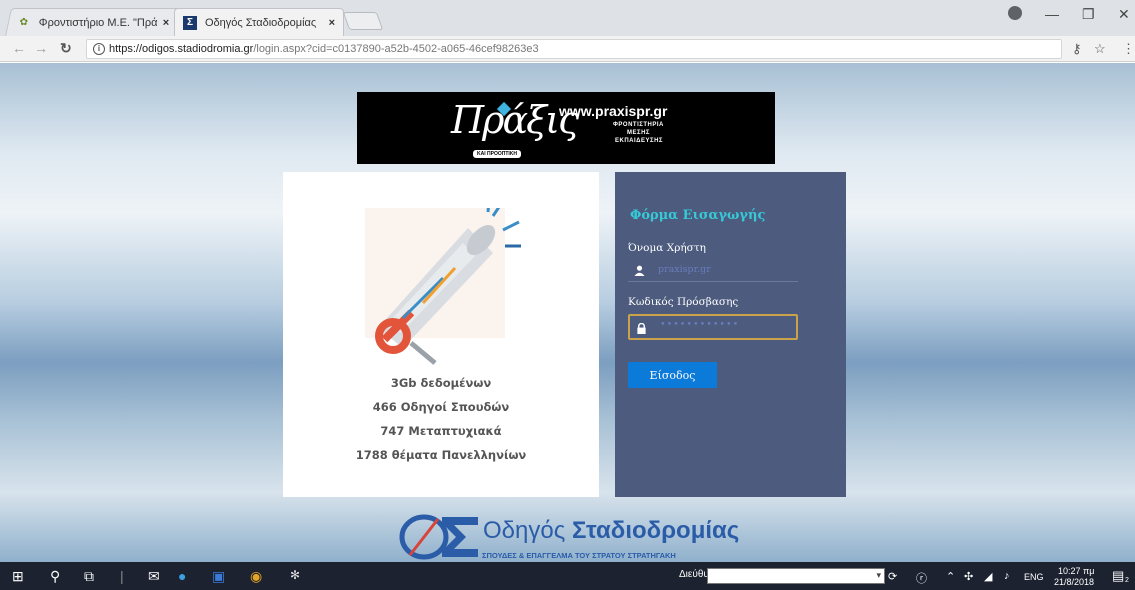  I want to click on banner-line: ΦΡΟΝΤΙΣΤΗΡΙΑ, so click(638, 125).